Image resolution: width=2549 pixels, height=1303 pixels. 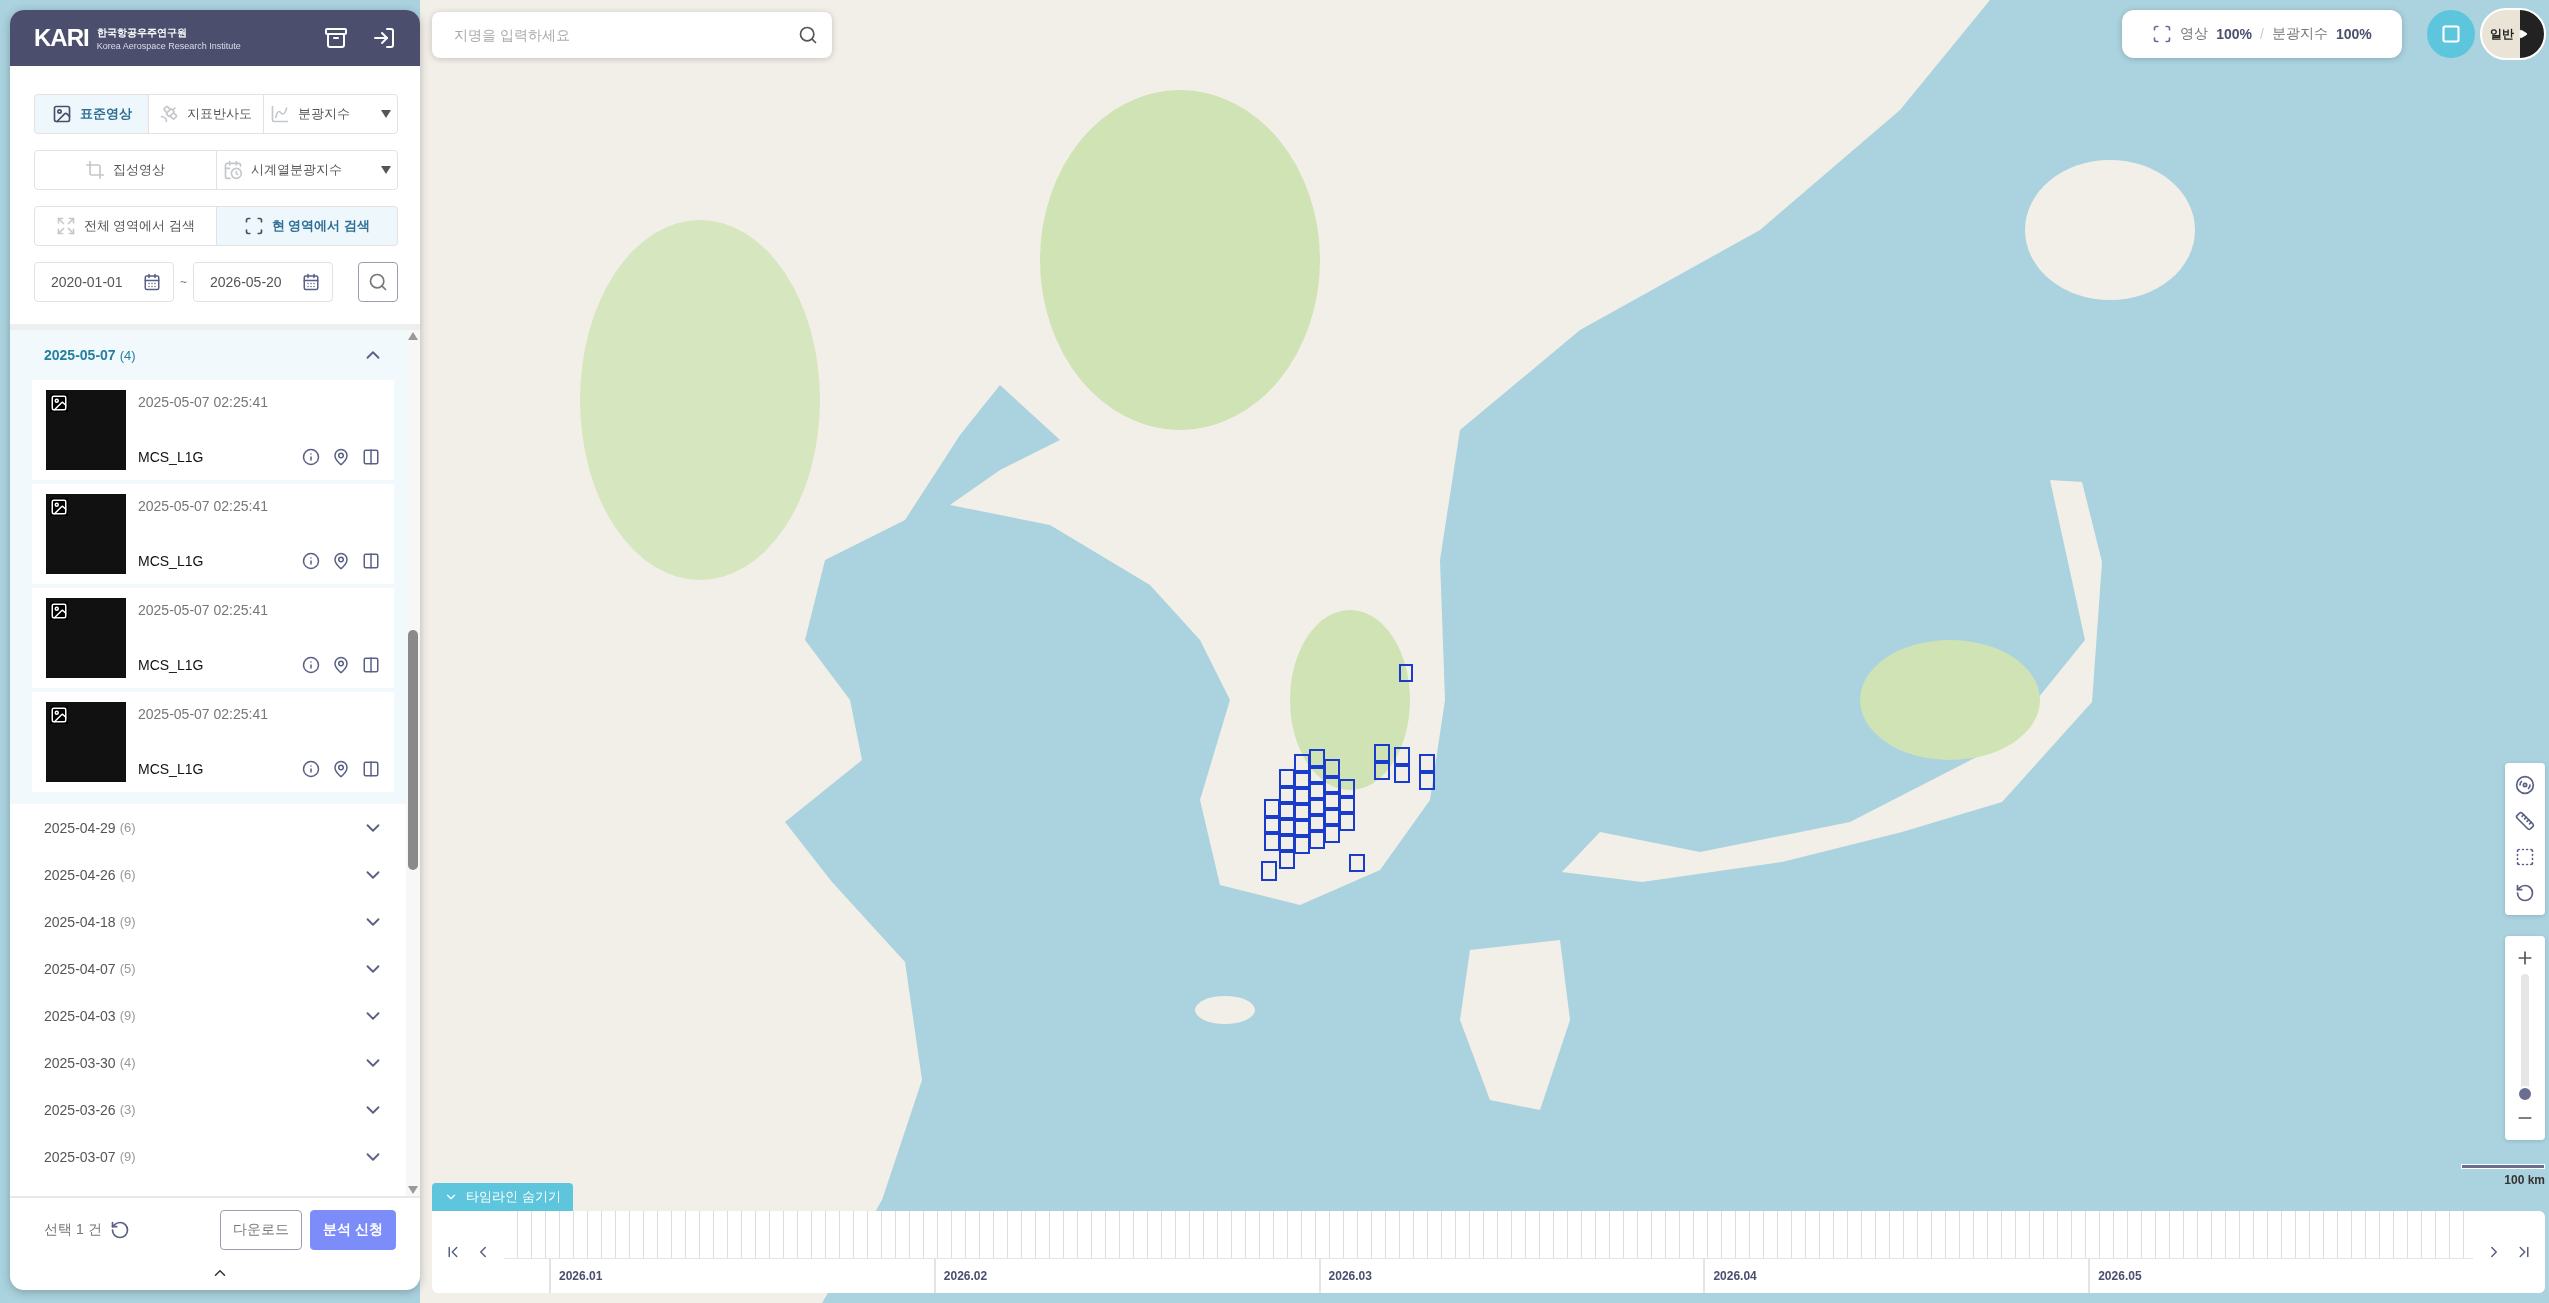 I want to click on end-date-field: 2026-05-20, so click(x=263, y=282).